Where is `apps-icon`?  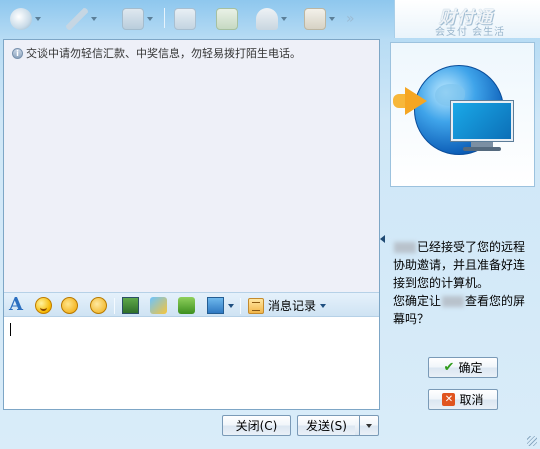 apps-icon is located at coordinates (315, 19).